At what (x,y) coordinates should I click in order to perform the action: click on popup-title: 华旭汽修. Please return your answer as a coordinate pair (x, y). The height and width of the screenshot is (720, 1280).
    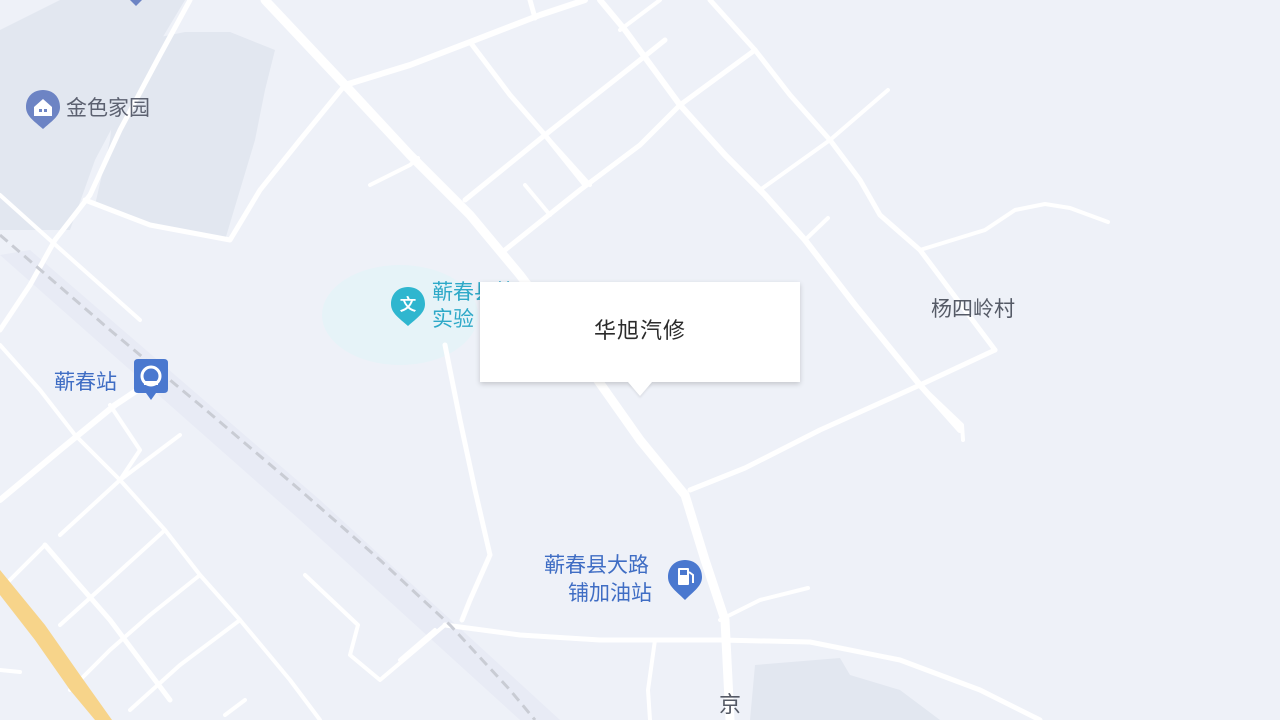
    Looking at the image, I should click on (639, 331).